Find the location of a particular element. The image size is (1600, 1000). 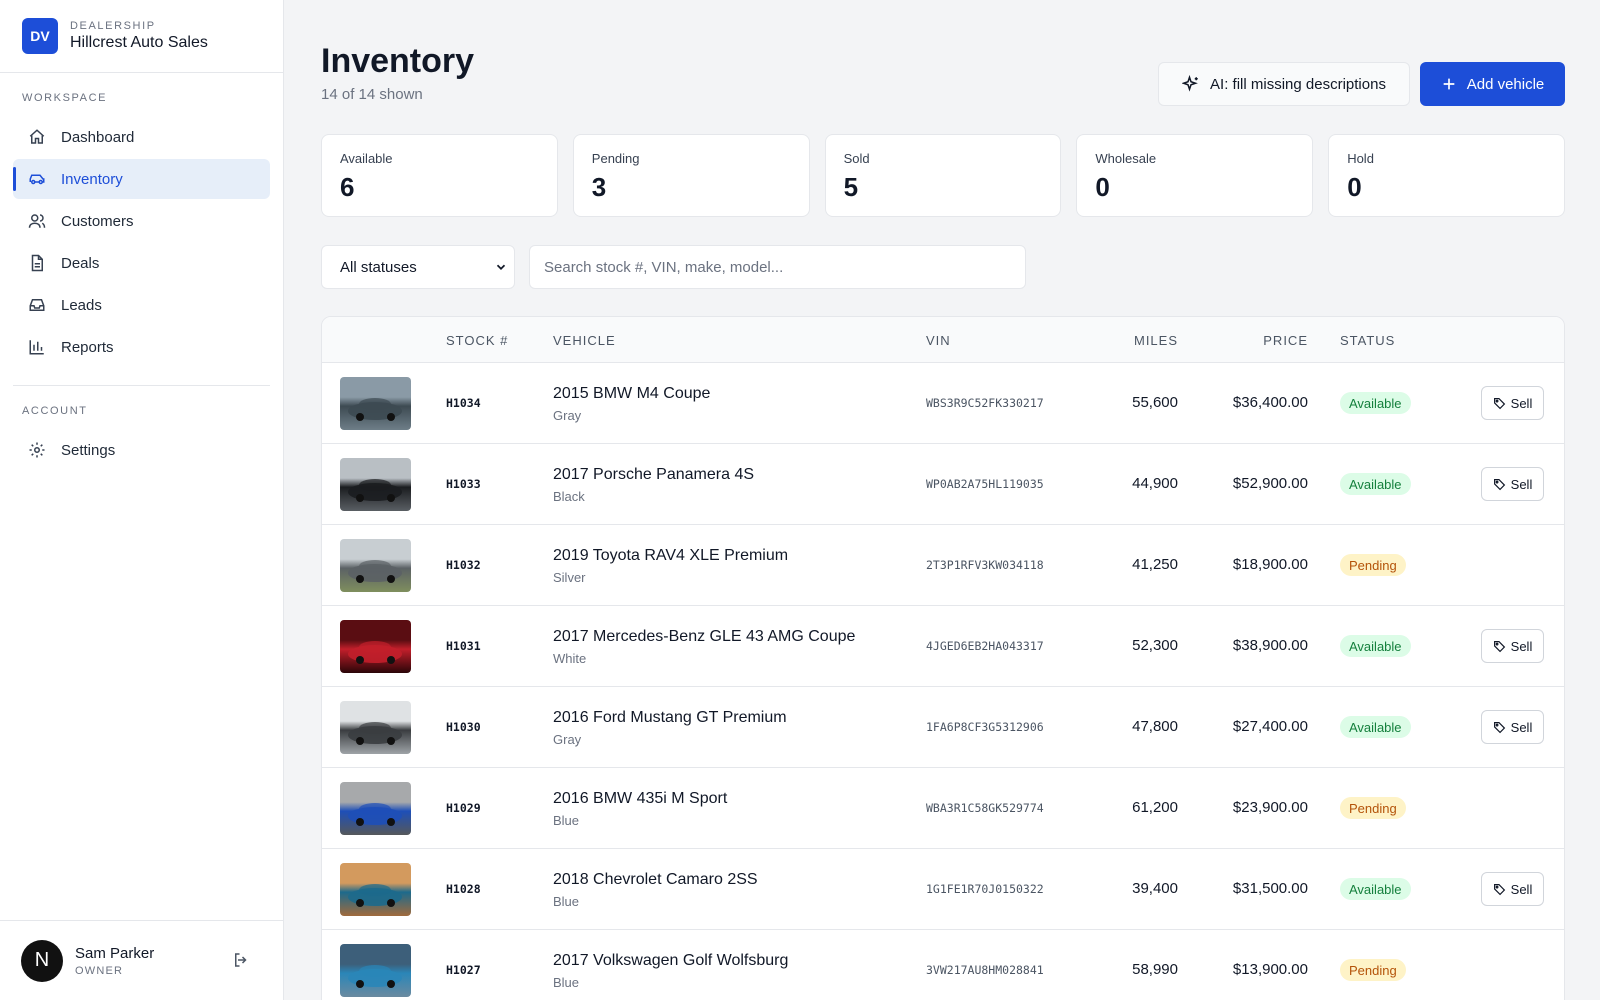

summary-card-available: Available 6 is located at coordinates (439, 175).